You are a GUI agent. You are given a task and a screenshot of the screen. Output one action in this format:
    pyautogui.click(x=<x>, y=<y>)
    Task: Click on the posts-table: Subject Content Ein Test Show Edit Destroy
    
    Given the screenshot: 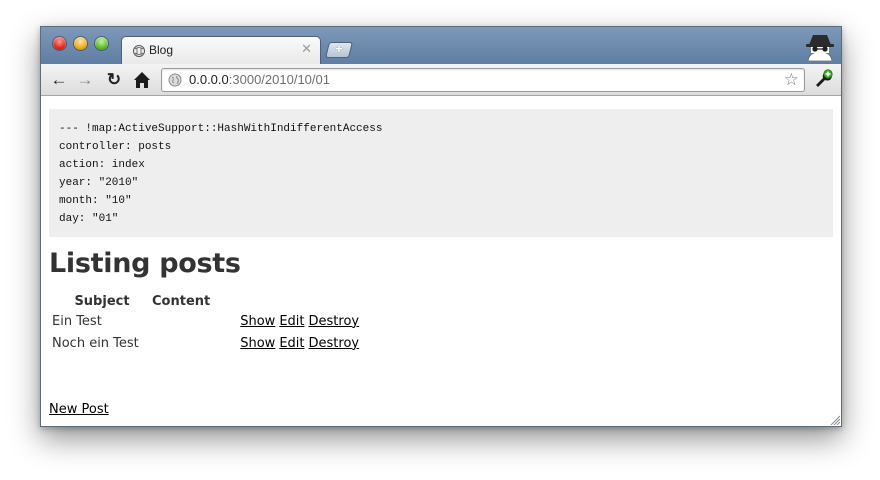 What is the action you would take?
    pyautogui.click(x=206, y=323)
    